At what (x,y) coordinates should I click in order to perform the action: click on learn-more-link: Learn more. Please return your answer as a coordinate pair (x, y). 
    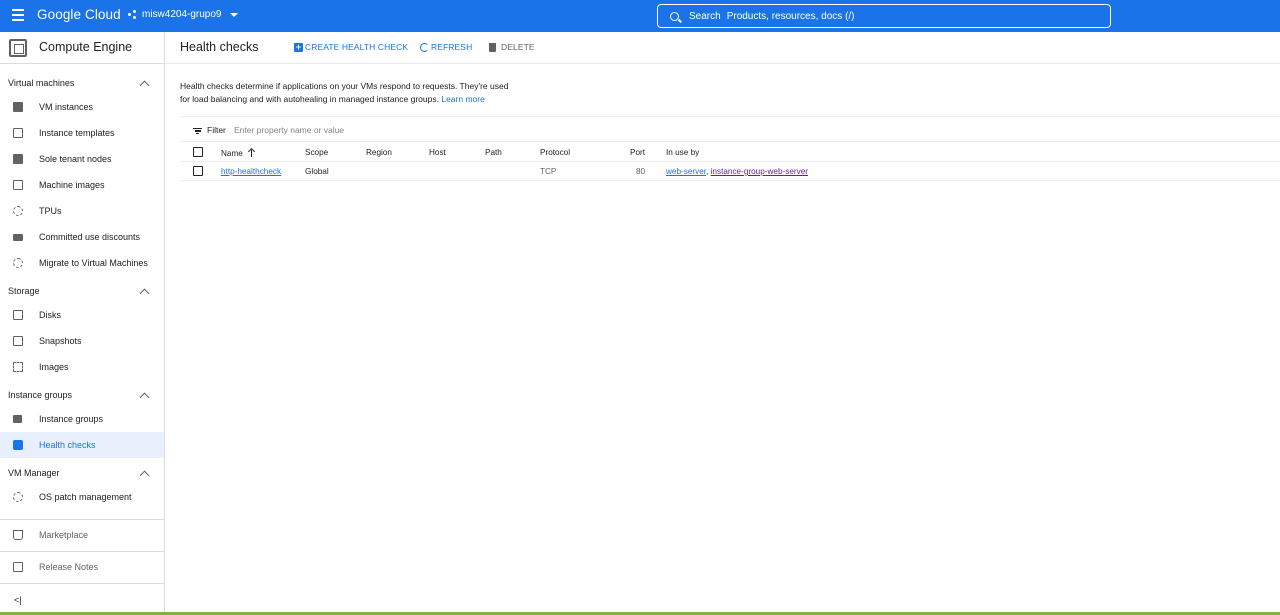
    Looking at the image, I should click on (462, 99).